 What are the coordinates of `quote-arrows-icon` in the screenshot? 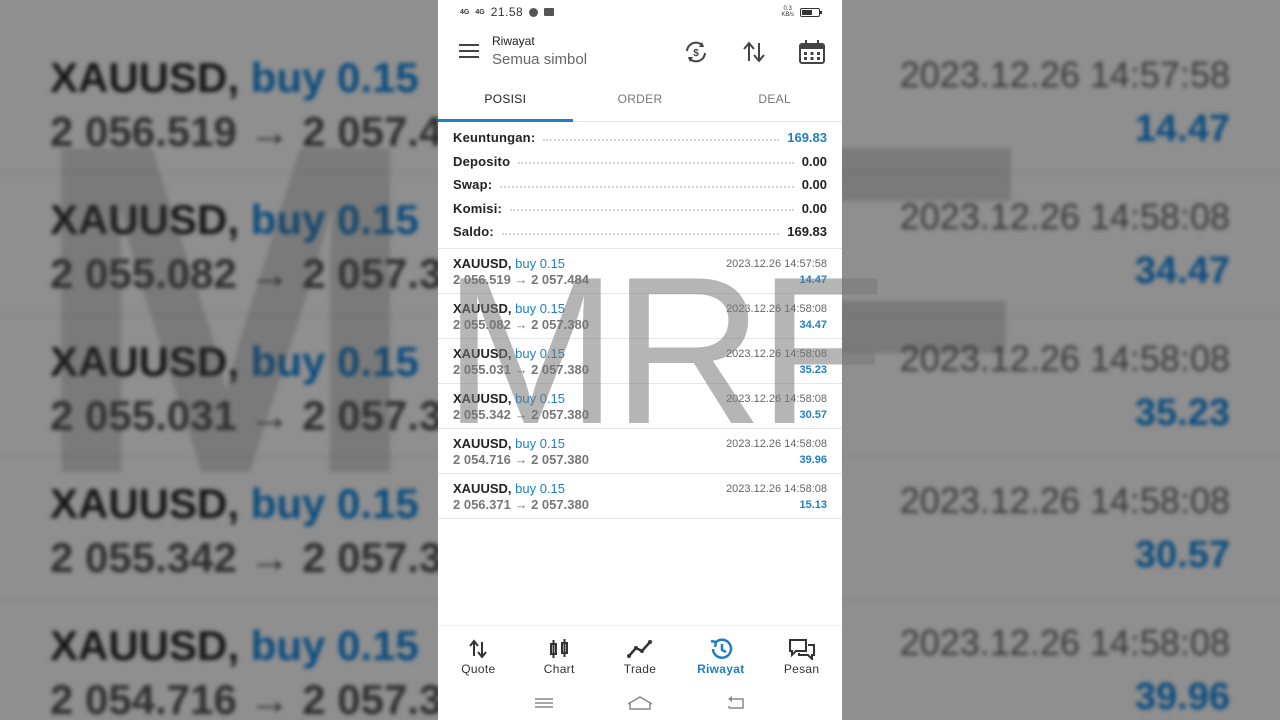 It's located at (478, 649).